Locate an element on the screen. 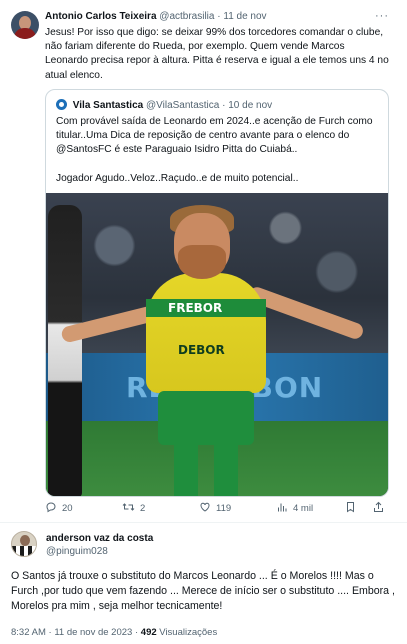  tweet-actions: 20 2 119 4 mil is located at coordinates (217, 509).